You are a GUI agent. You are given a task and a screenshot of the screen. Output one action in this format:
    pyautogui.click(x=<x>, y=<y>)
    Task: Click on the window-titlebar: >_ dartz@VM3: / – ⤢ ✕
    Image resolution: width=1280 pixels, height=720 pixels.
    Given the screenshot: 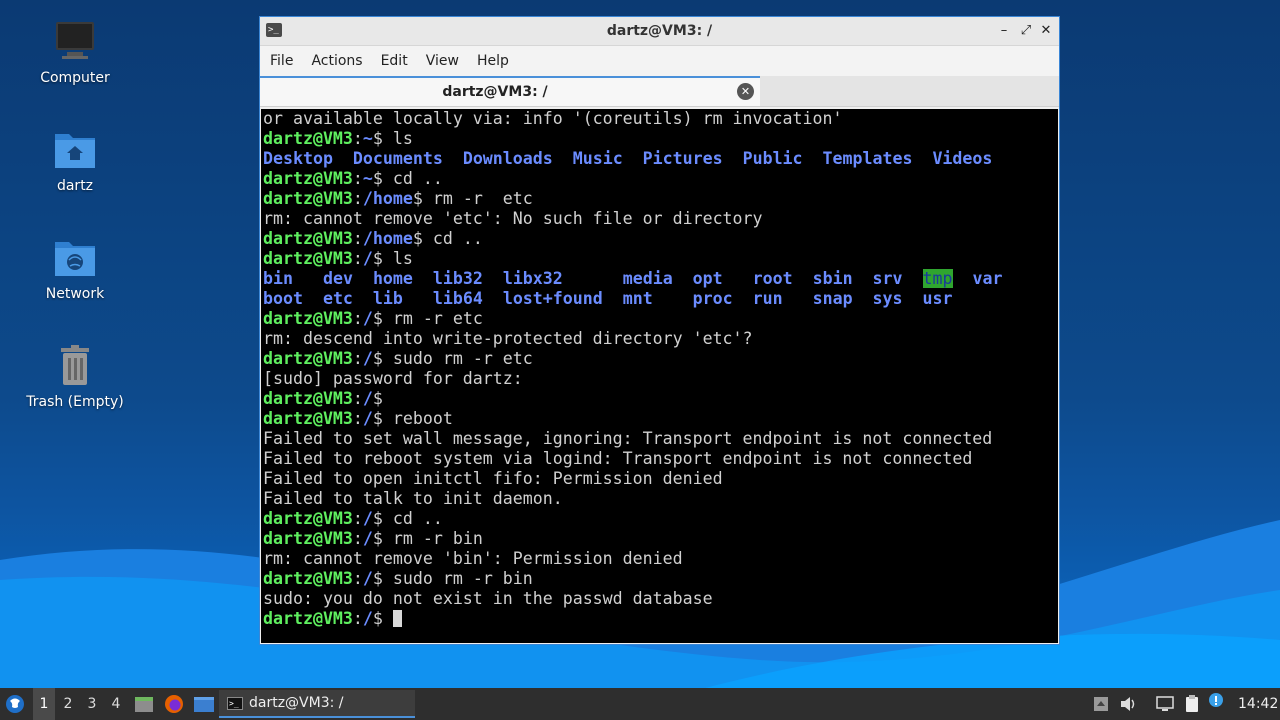 What is the action you would take?
    pyautogui.click(x=659, y=31)
    